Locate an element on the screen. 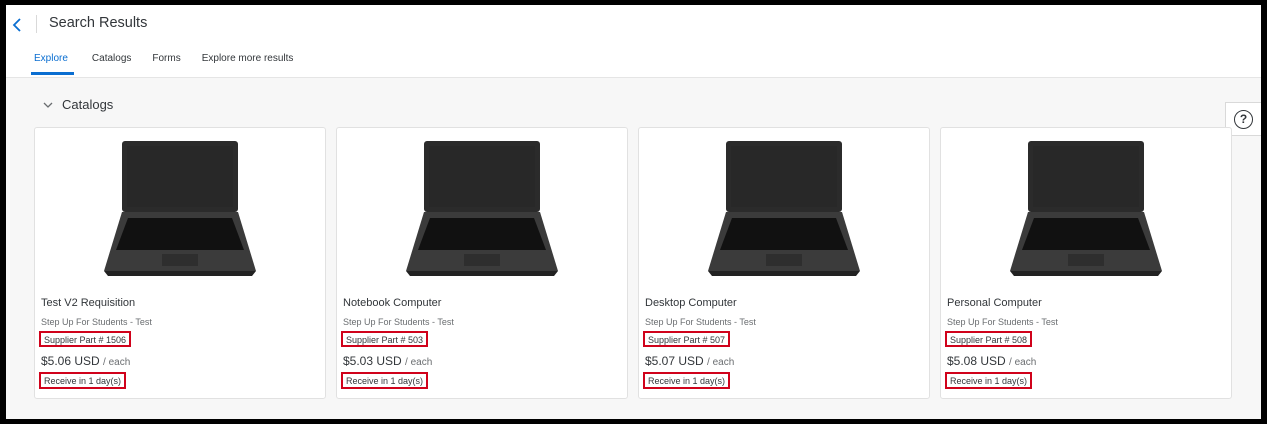  tab-explore-more-results: Explore more results is located at coordinates (251, 60).